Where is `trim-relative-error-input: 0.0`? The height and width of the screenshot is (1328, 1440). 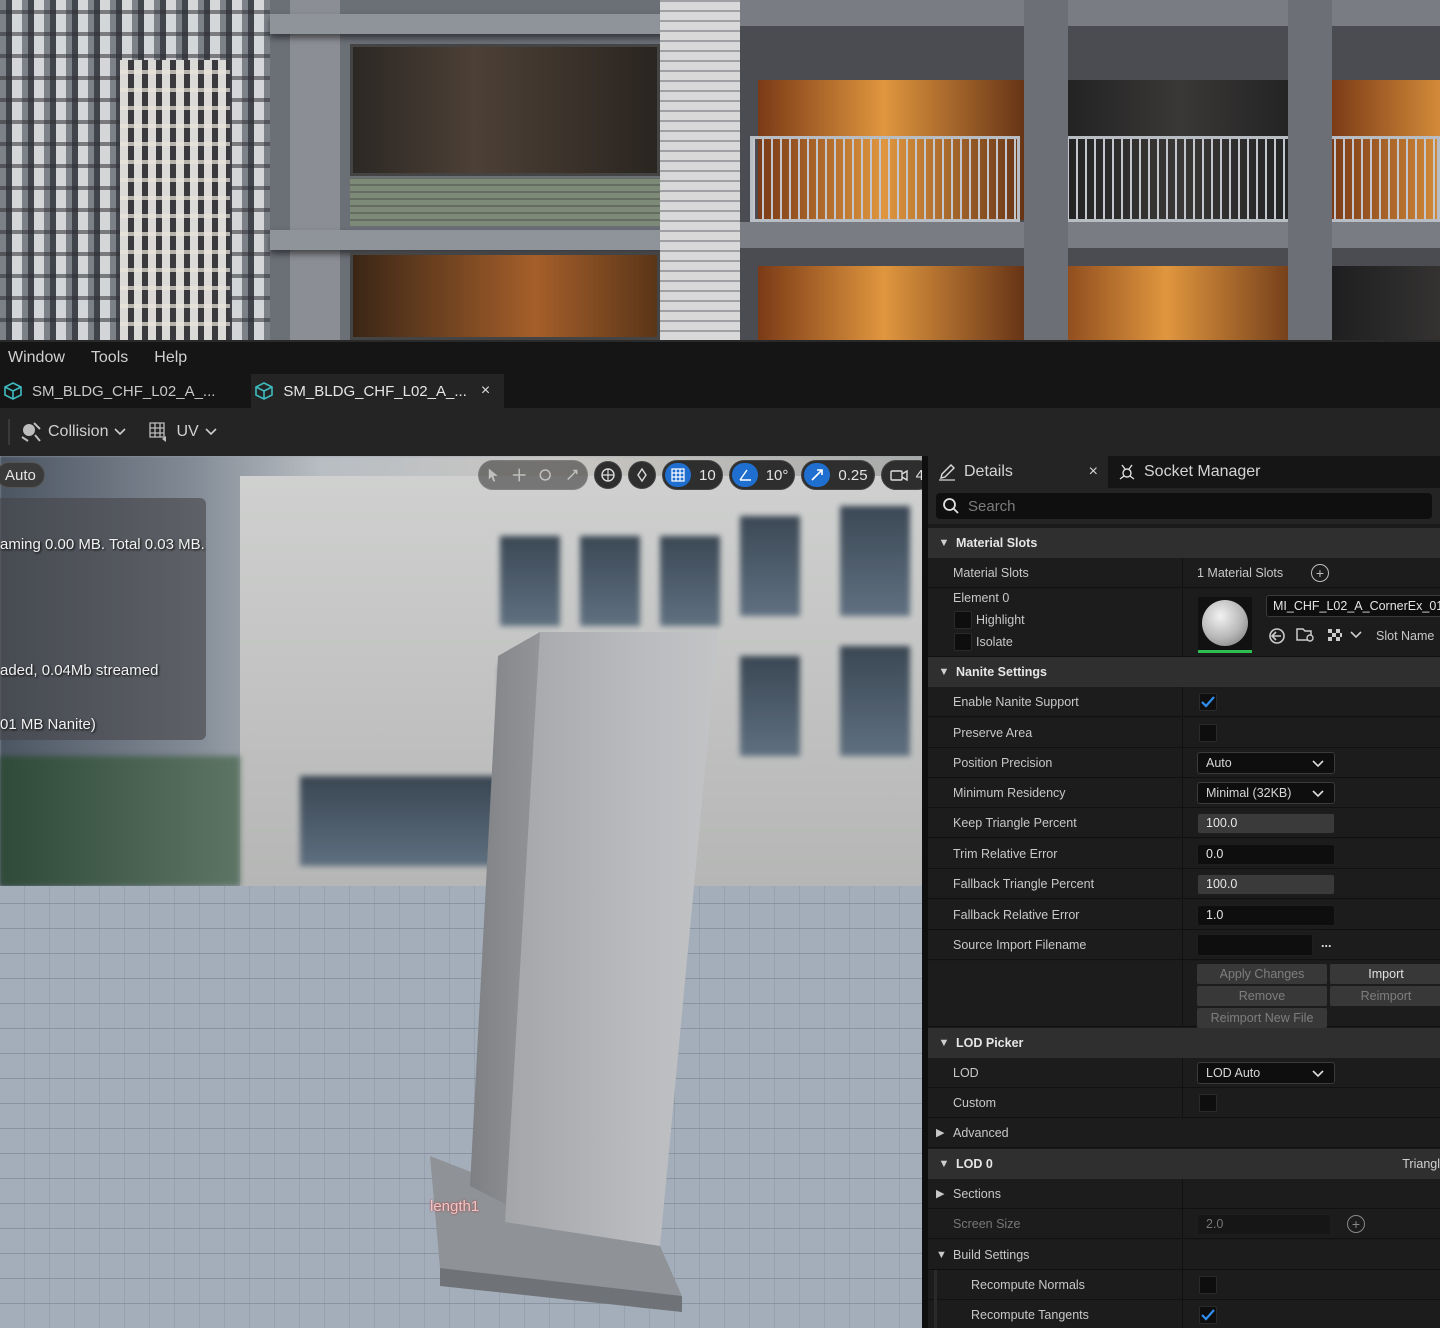
trim-relative-error-input: 0.0 is located at coordinates (1266, 854).